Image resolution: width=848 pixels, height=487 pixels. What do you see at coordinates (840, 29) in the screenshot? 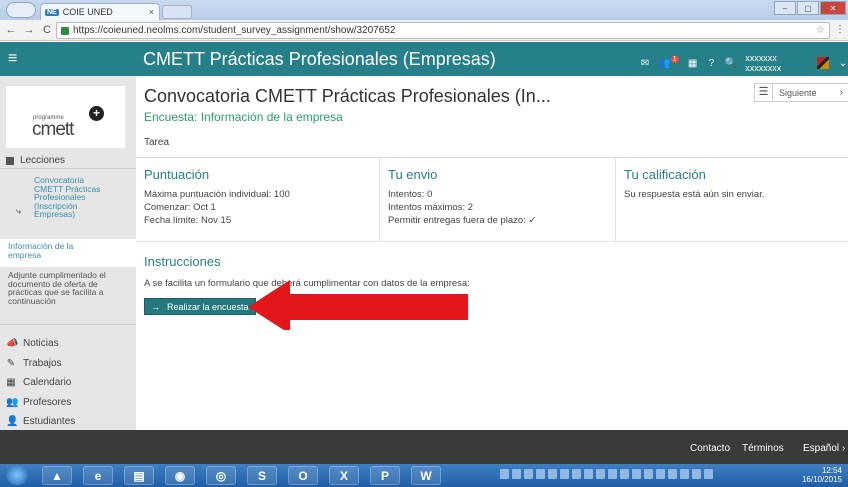
I see `browser-menu-icon: ⋮` at bounding box center [840, 29].